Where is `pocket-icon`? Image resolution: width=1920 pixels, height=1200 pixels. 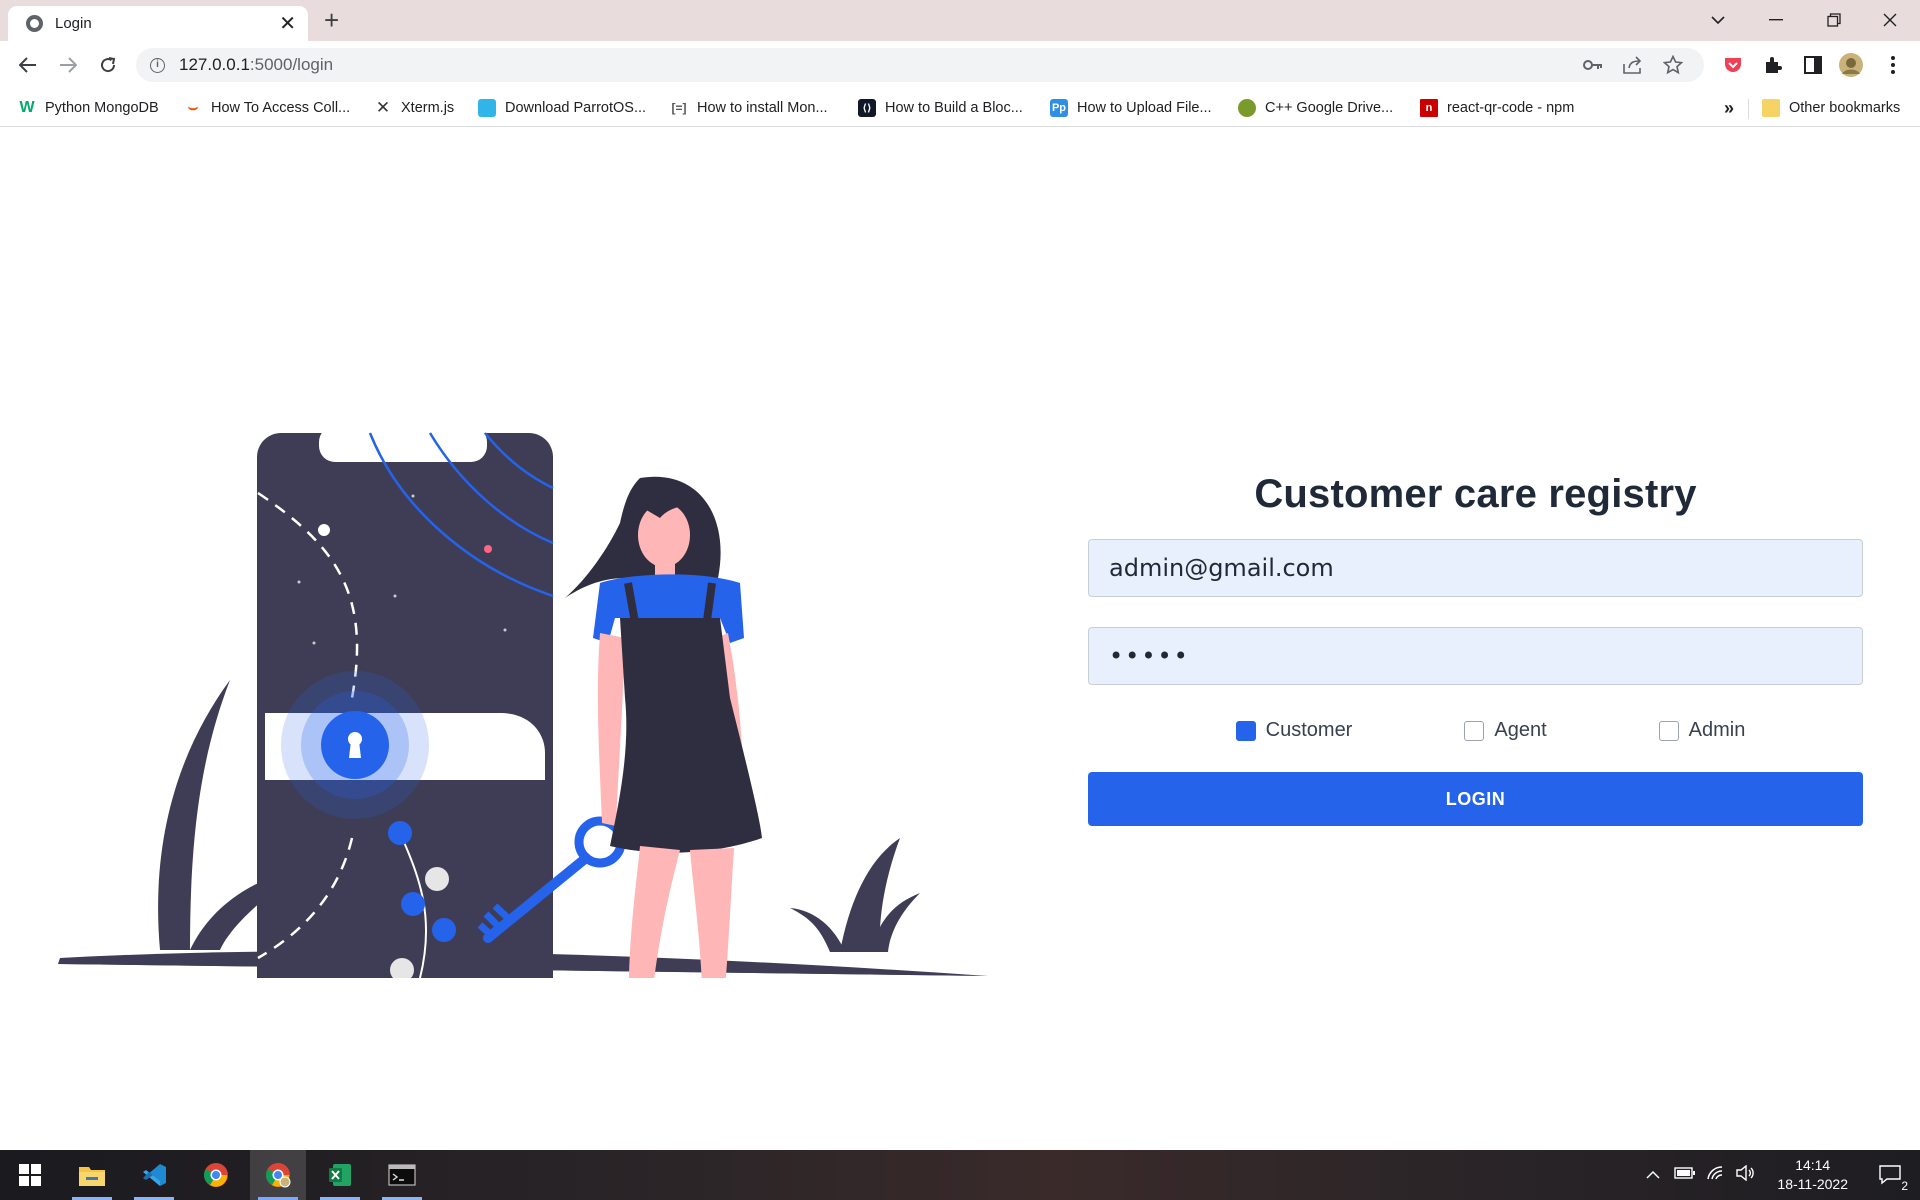 pocket-icon is located at coordinates (1733, 65).